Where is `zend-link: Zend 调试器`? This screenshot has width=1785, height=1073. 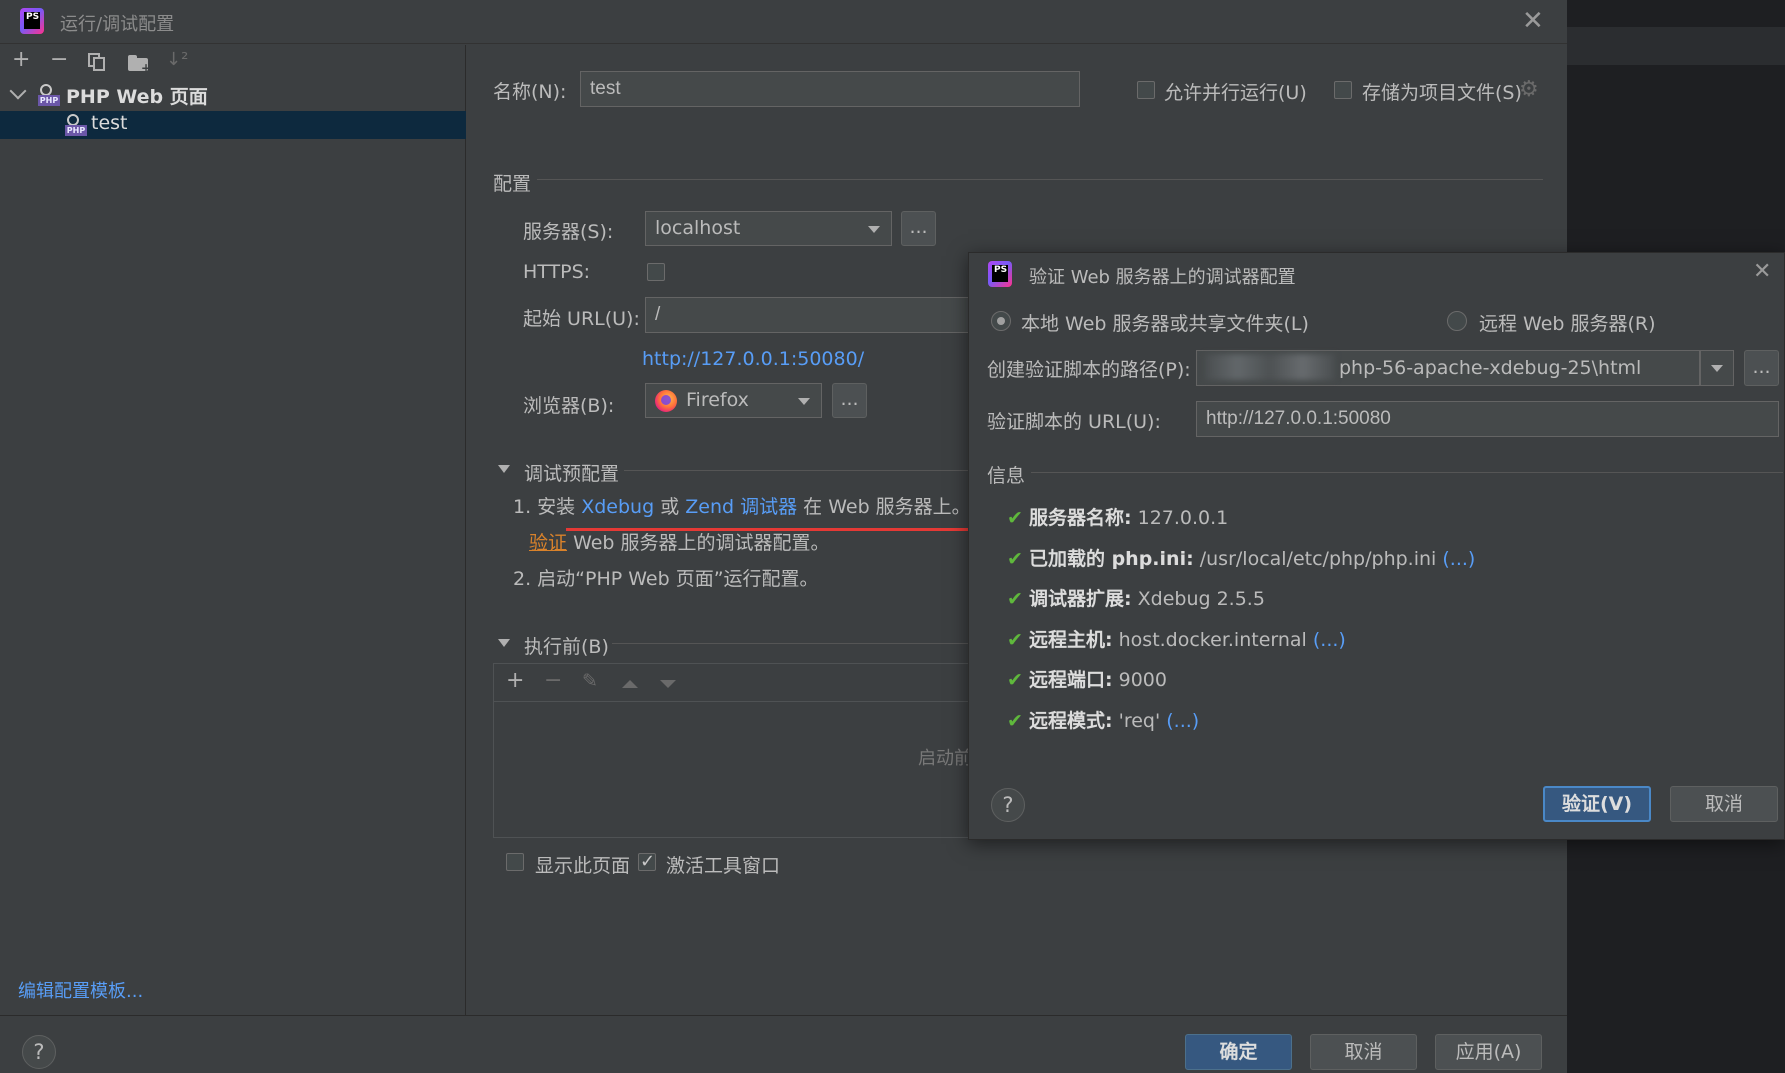
zend-link: Zend 调试器 is located at coordinates (741, 507).